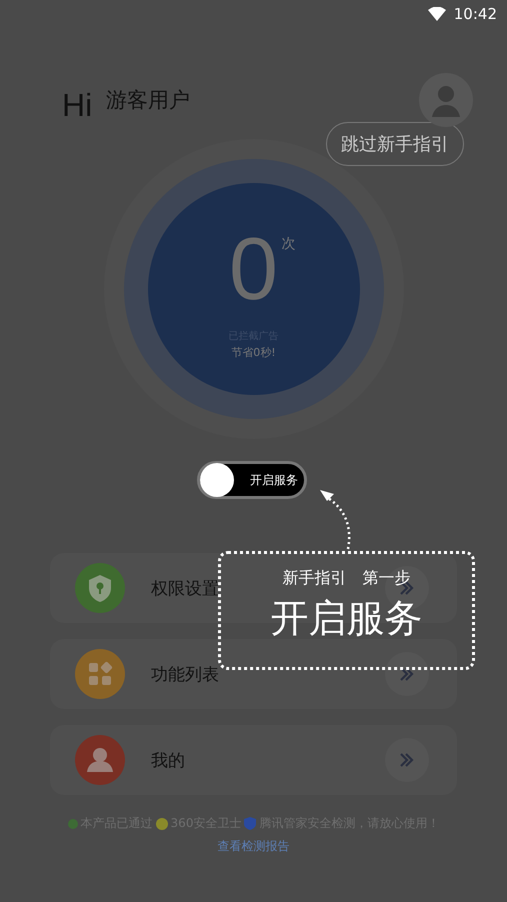  Describe the element at coordinates (253, 674) in the screenshot. I see `menu-card: 功能列表` at that location.